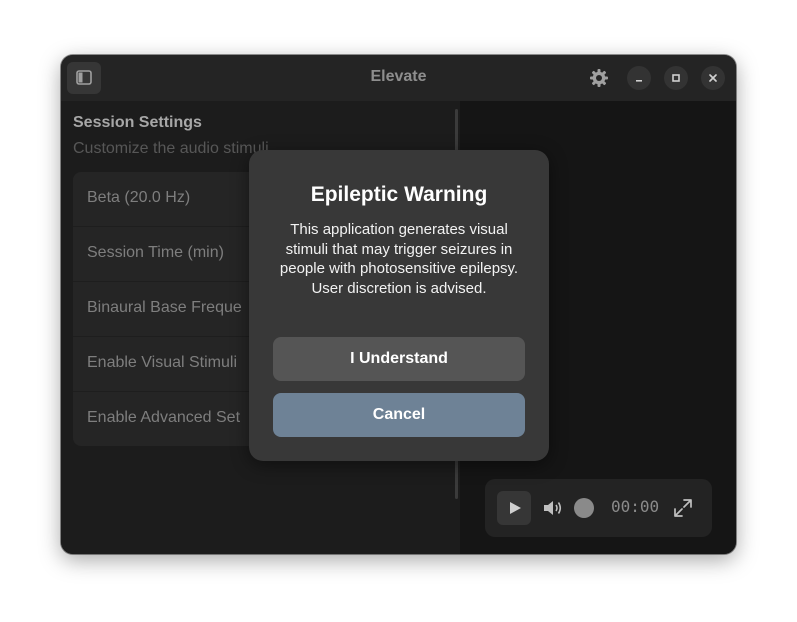 This screenshot has height=622, width=797. What do you see at coordinates (639, 81) in the screenshot?
I see `minimize-icon` at bounding box center [639, 81].